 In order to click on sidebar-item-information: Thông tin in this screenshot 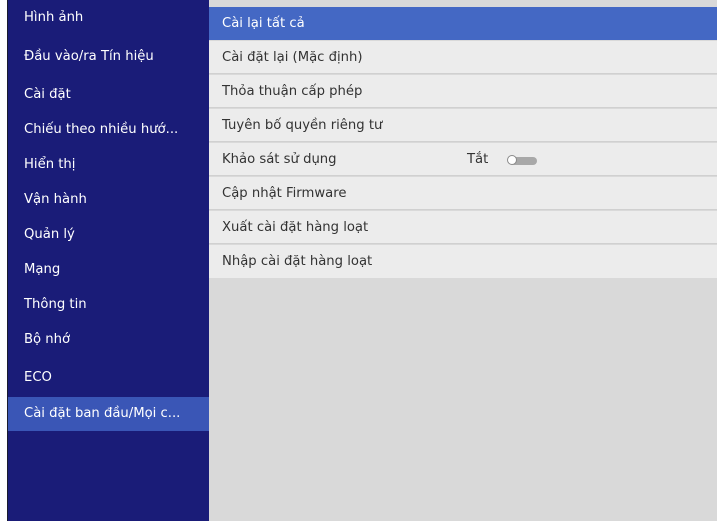, I will do `click(108, 305)`.